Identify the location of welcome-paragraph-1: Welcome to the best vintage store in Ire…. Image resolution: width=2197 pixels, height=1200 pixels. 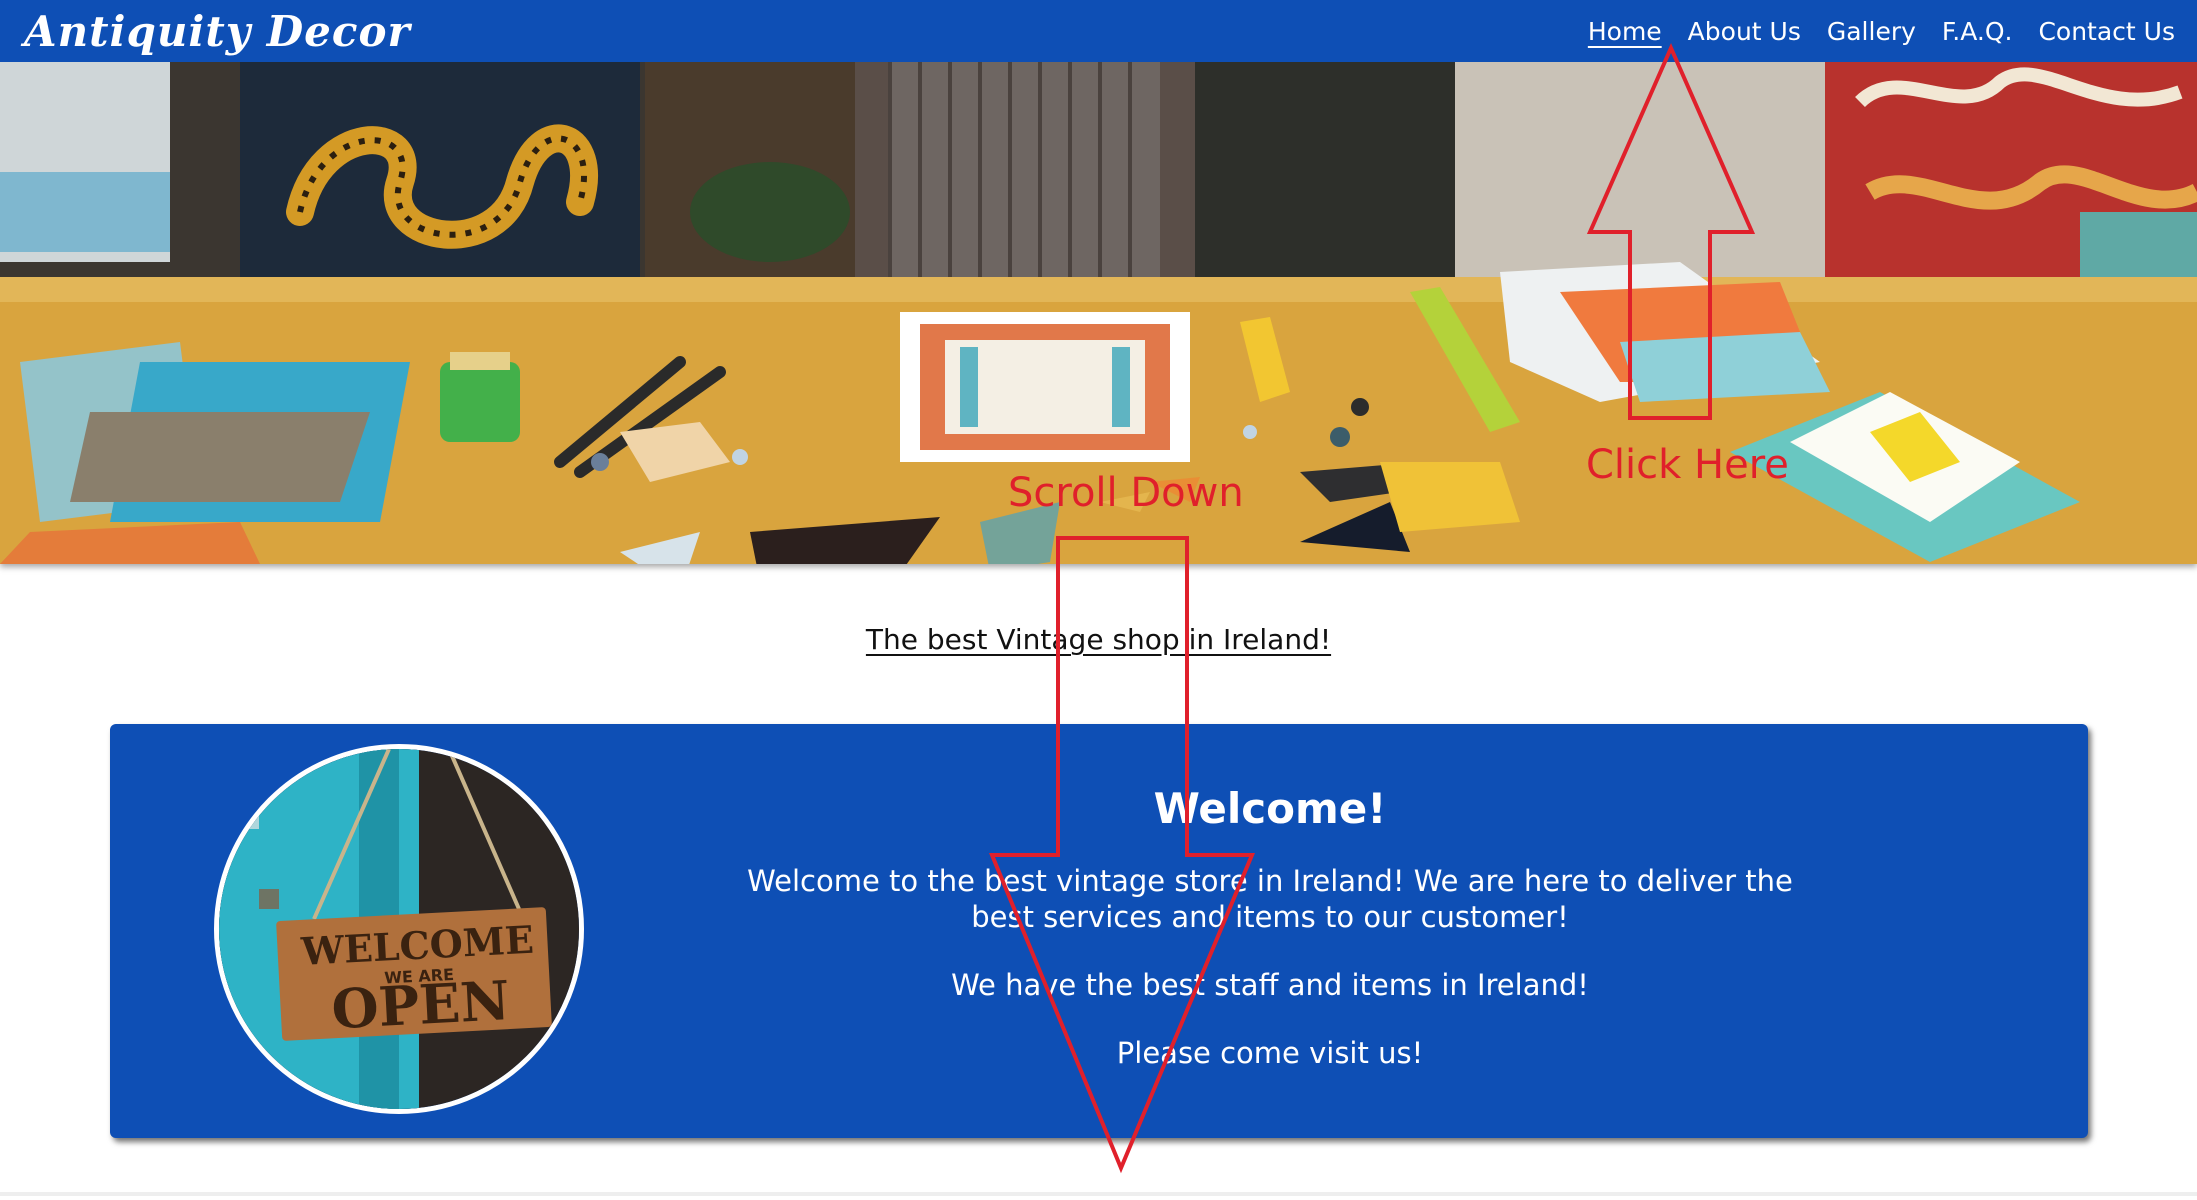
(1270, 899).